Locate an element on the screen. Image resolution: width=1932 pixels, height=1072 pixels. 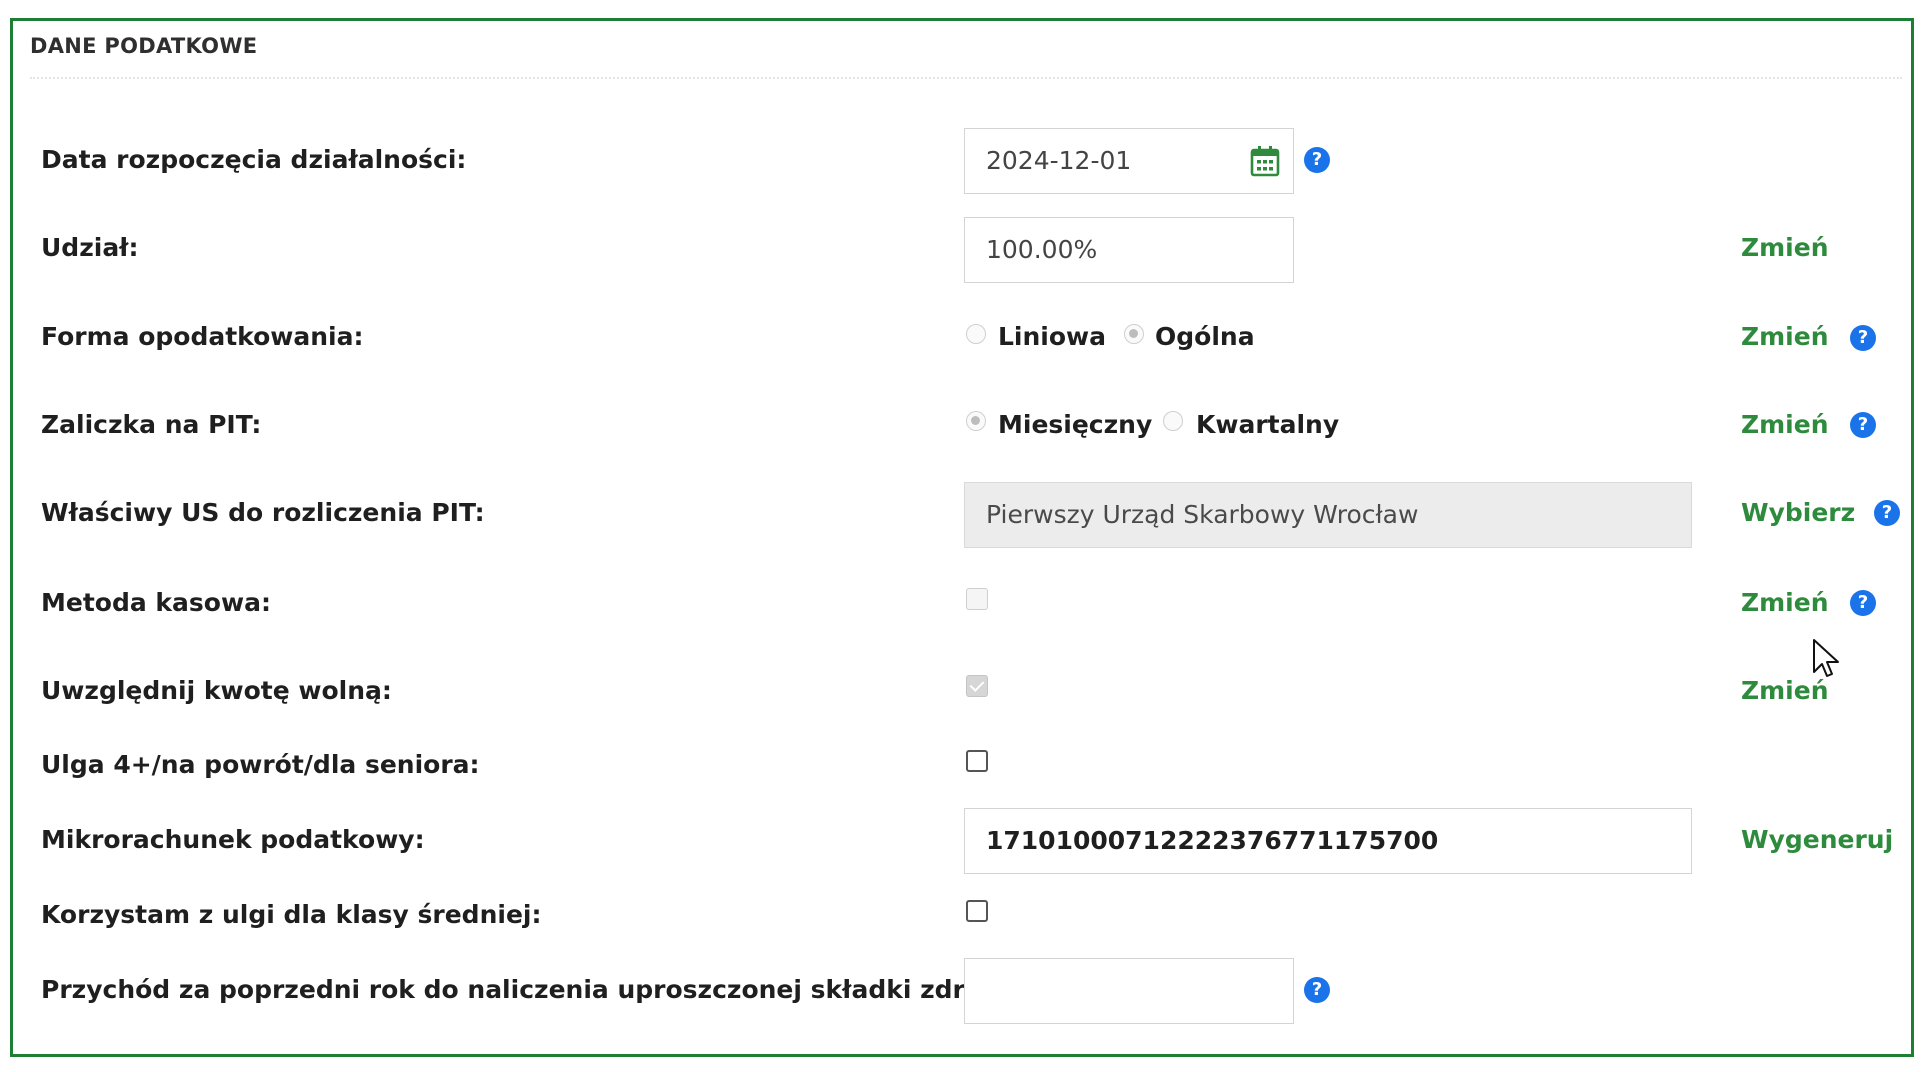
start-date-field: 2024-12-01 is located at coordinates (1129, 161).